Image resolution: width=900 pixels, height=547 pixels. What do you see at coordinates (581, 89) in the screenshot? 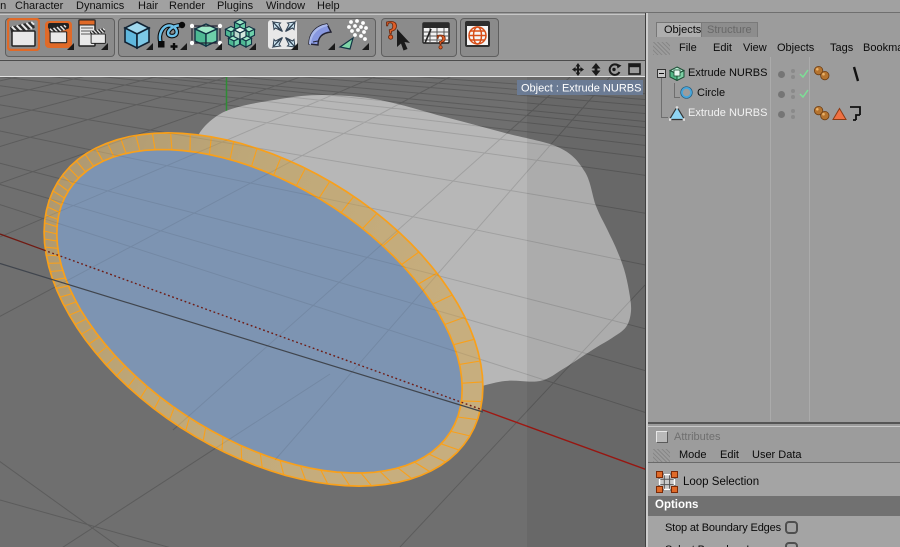
I see `svg-text: Object : Extrude NURBS` at bounding box center [581, 89].